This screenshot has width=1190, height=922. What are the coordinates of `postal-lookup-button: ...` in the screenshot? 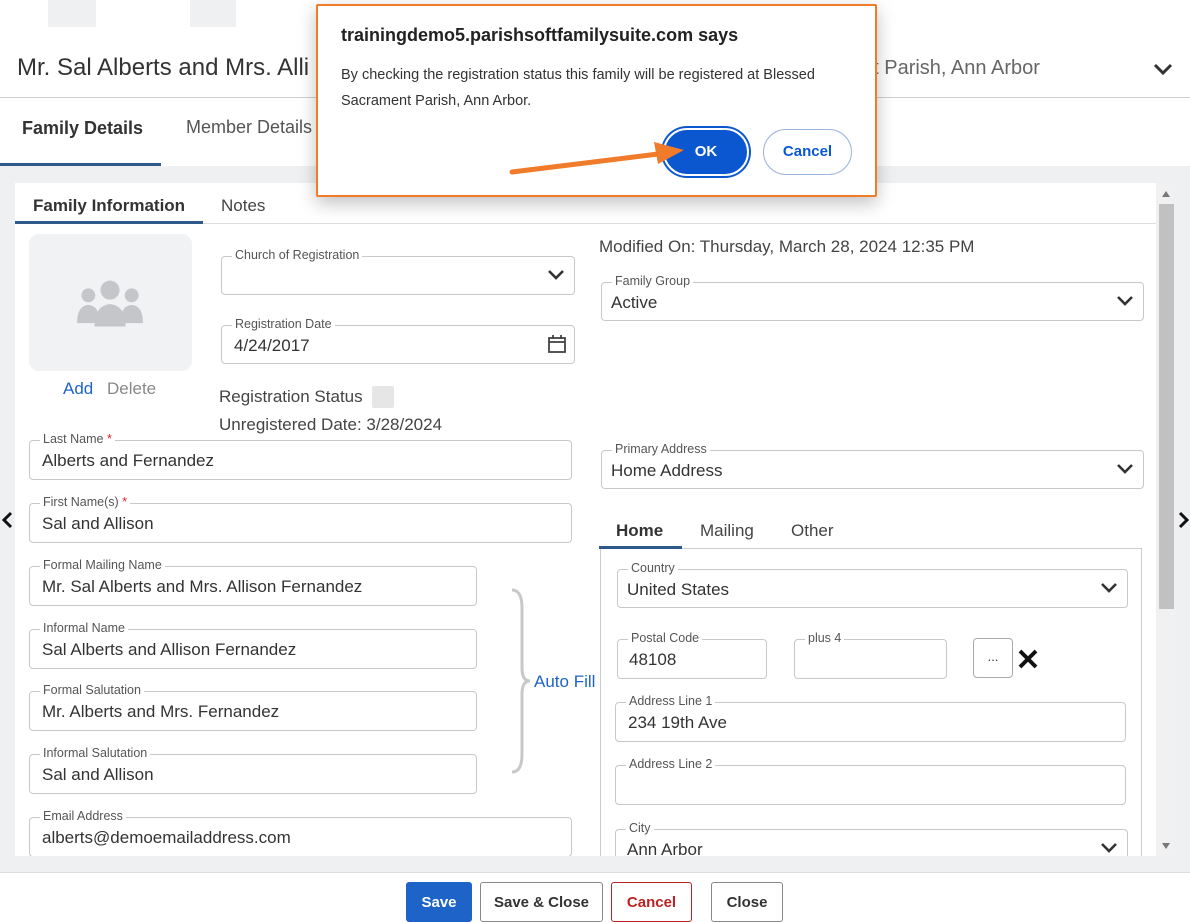 It's located at (993, 658).